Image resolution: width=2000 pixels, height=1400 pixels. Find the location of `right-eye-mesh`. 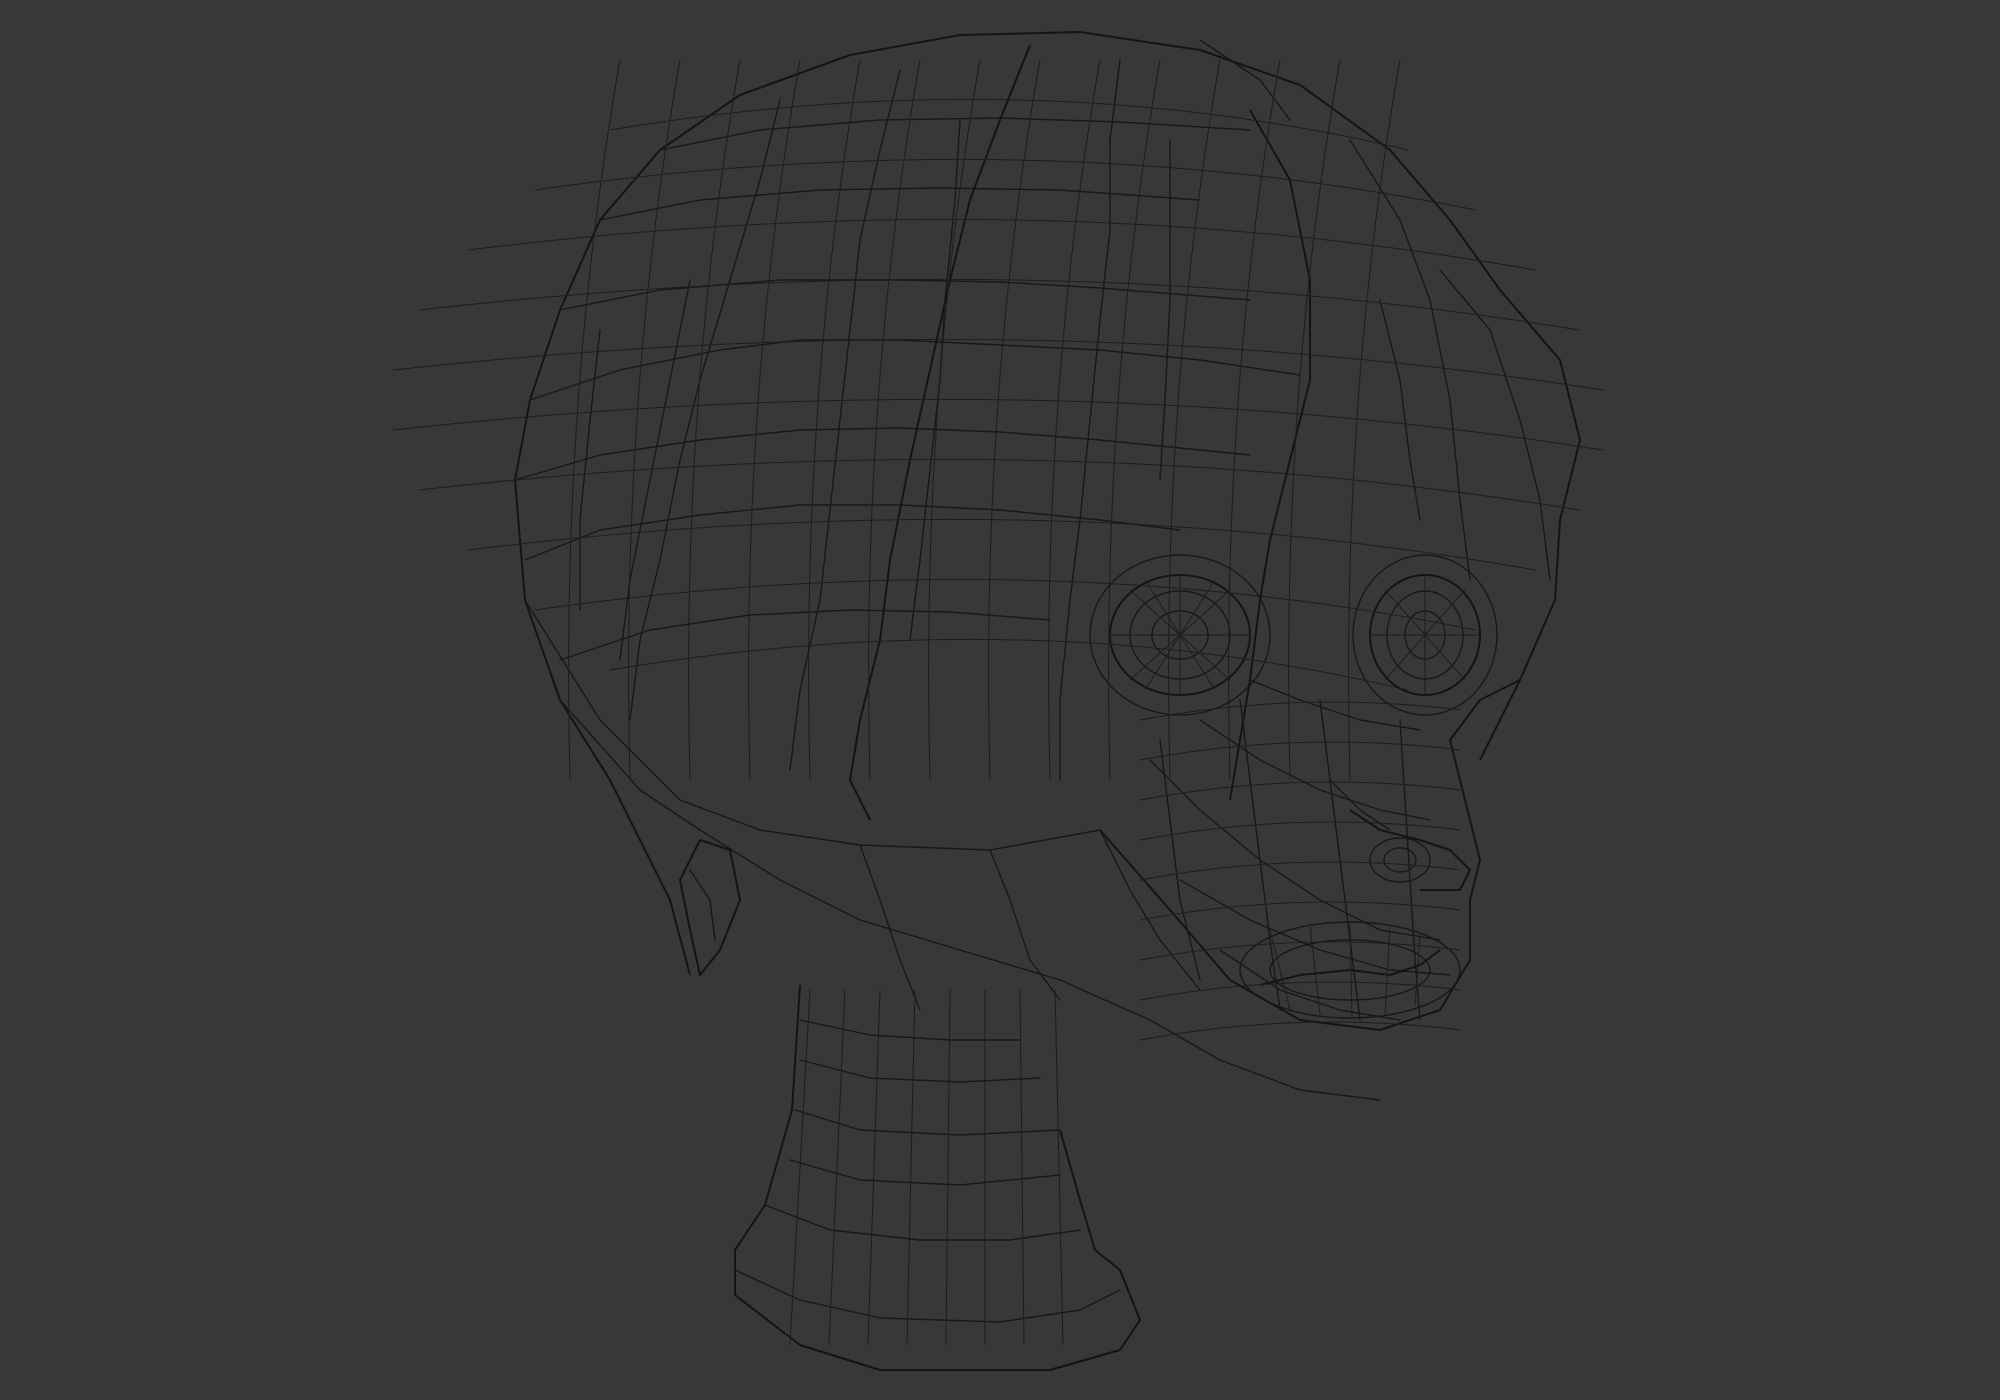

right-eye-mesh is located at coordinates (1425, 635).